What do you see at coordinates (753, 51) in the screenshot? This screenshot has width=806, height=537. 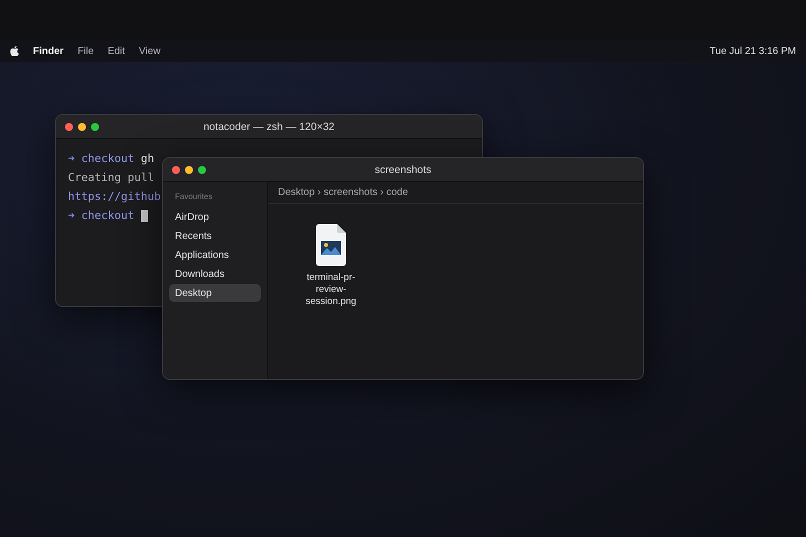 I see `menu-bar-clock: Tue Jul 21 3:16 PM` at bounding box center [753, 51].